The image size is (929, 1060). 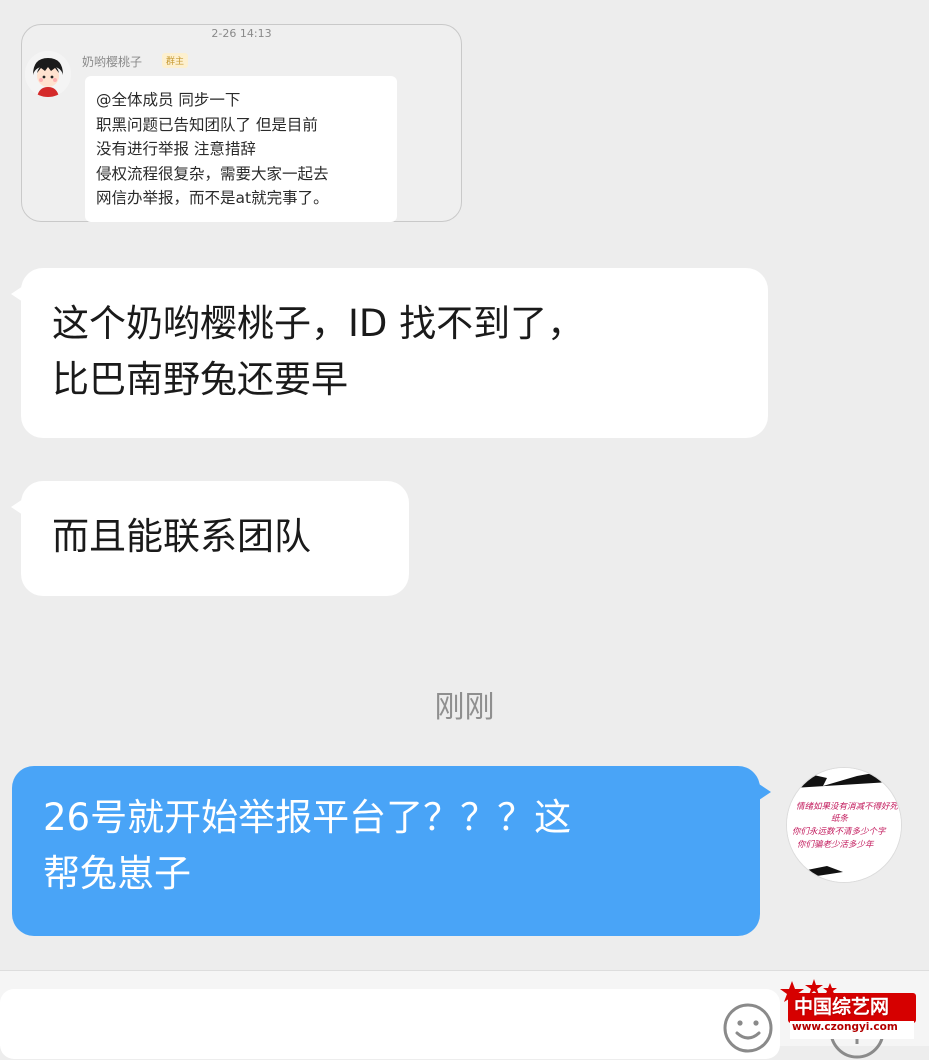 I want to click on quoted-message-time: 2-26 14:13, so click(x=241, y=33).